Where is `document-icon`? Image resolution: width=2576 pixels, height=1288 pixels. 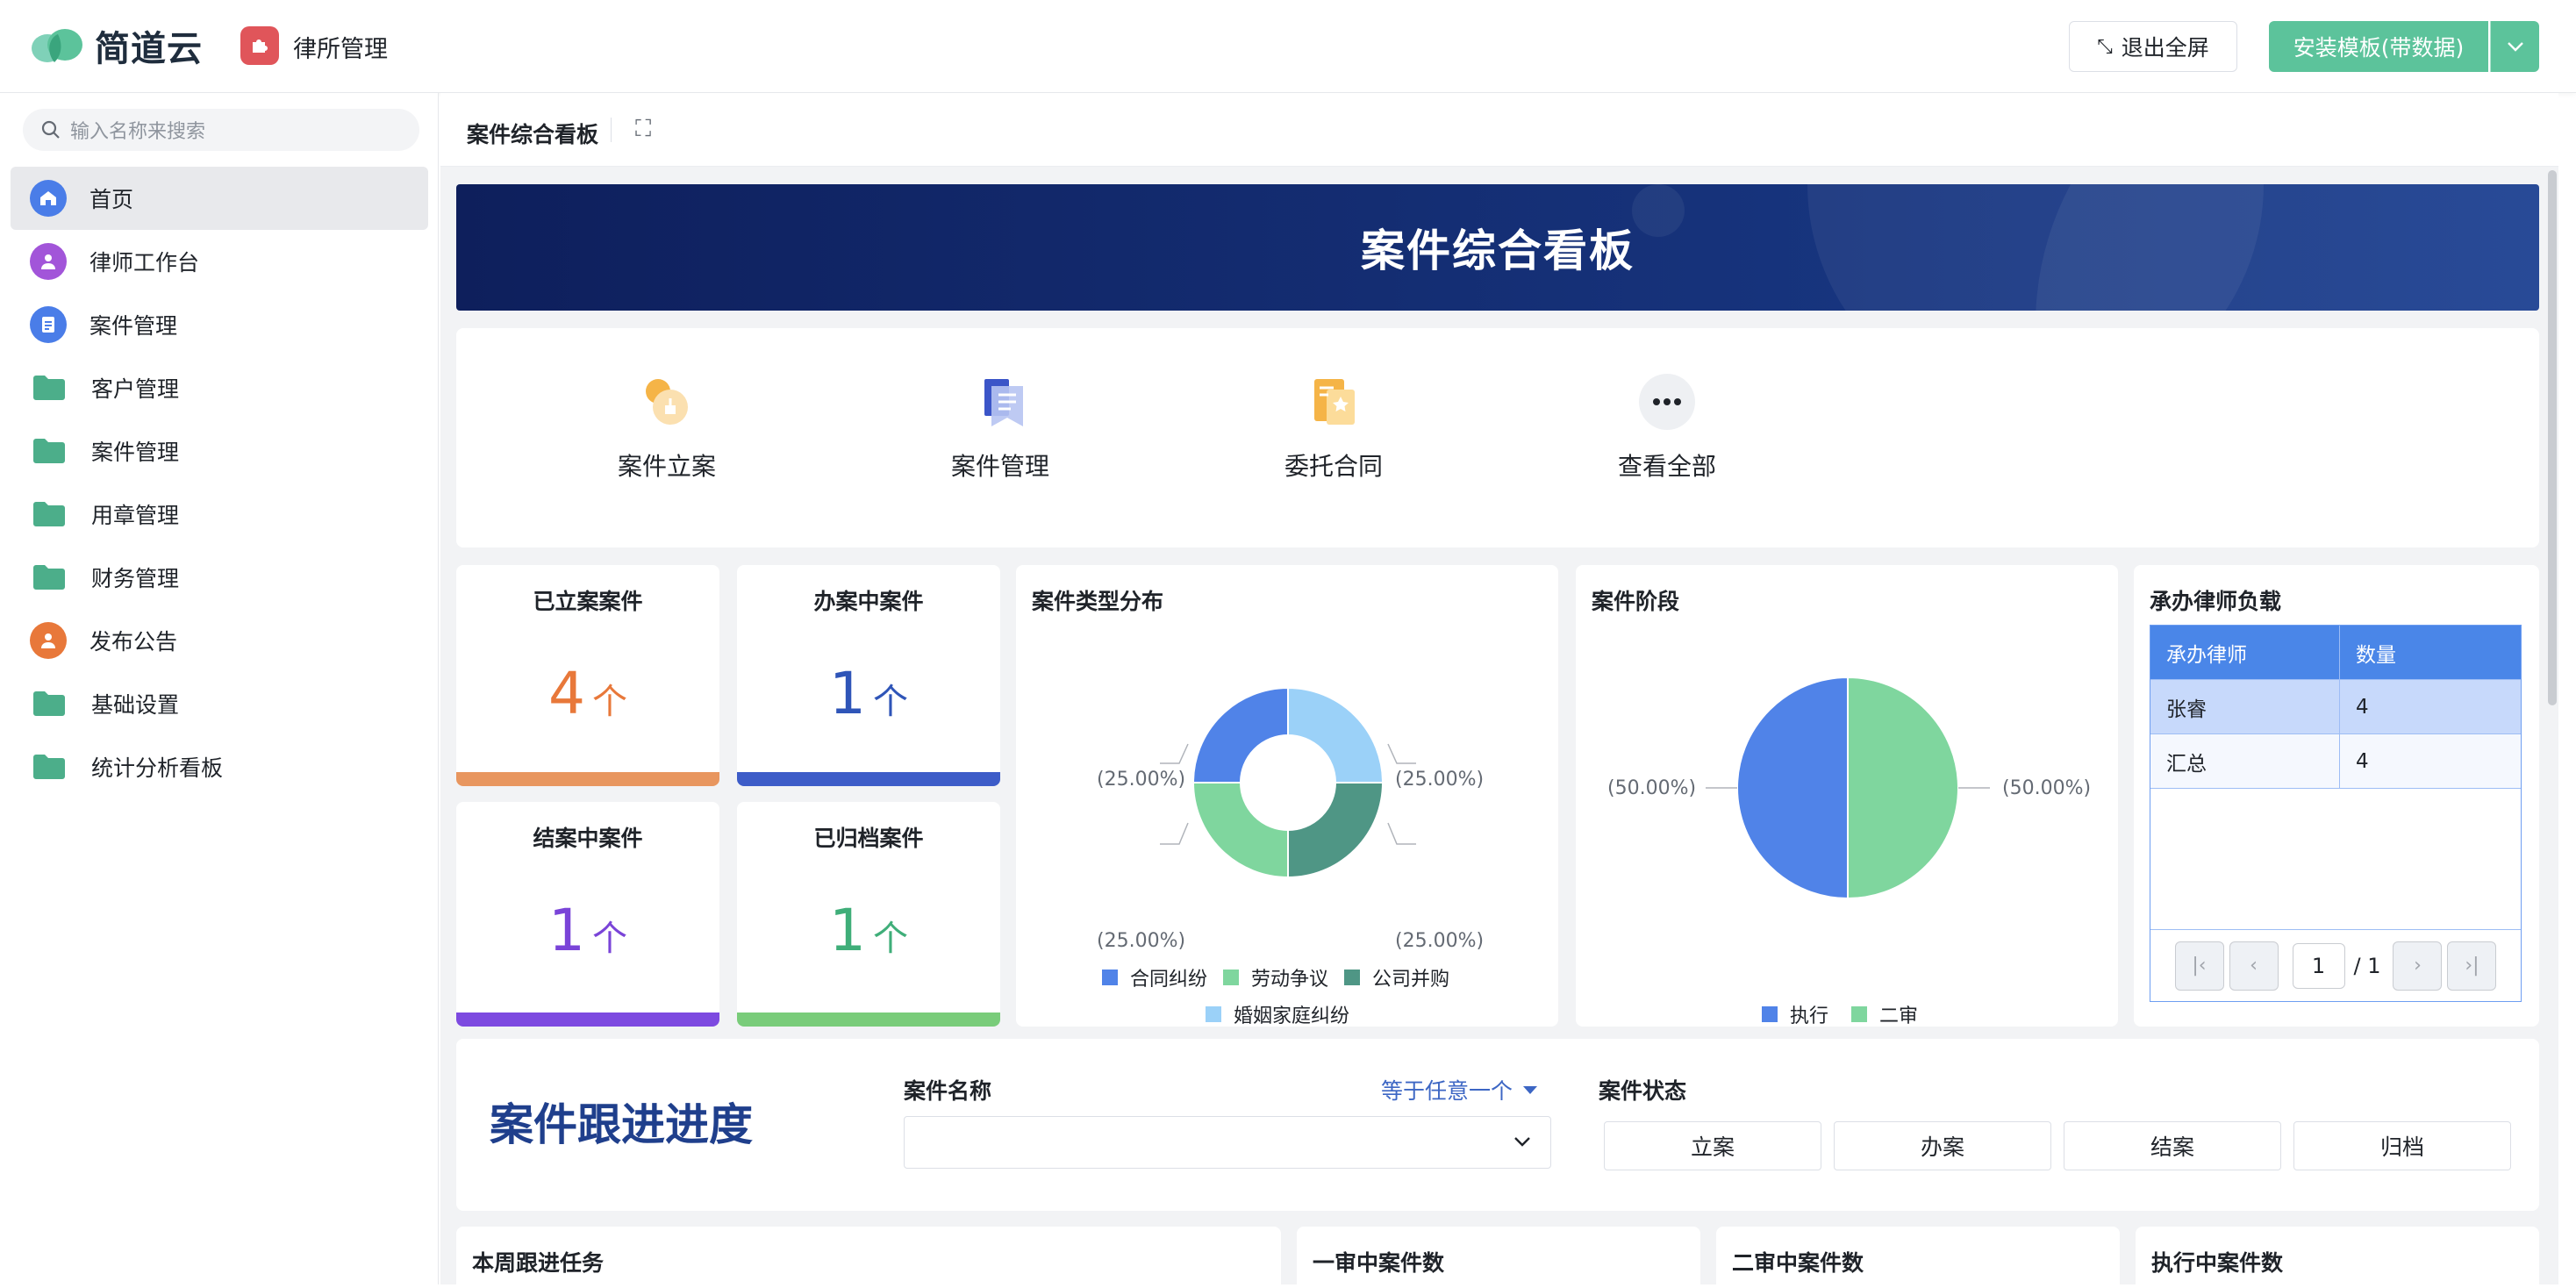
document-icon is located at coordinates (48, 324).